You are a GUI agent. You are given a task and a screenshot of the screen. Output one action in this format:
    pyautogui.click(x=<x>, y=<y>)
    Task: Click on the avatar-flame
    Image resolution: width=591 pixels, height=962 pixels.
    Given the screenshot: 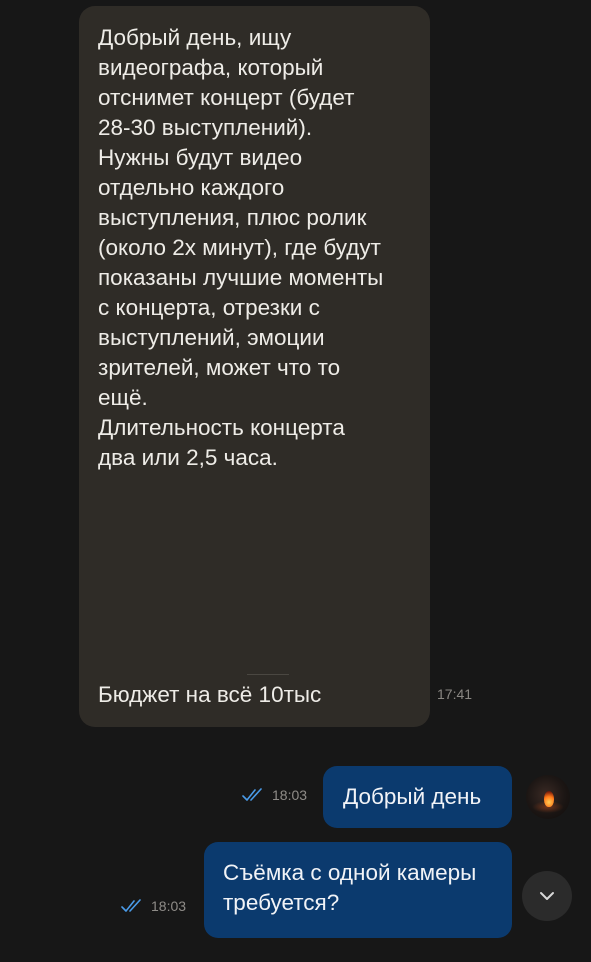 What is the action you would take?
    pyautogui.click(x=549, y=799)
    